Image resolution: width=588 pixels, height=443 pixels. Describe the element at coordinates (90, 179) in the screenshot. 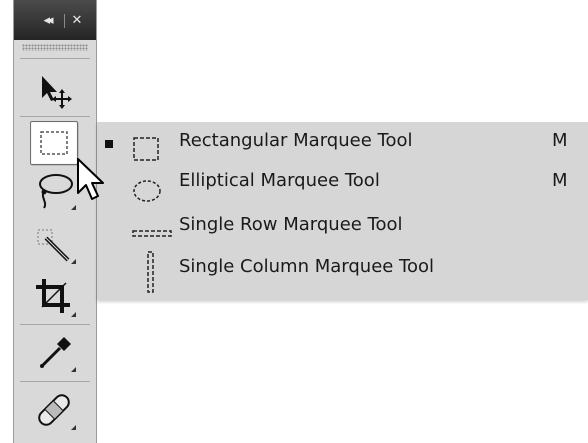

I see `mouse-pointer-icon` at that location.